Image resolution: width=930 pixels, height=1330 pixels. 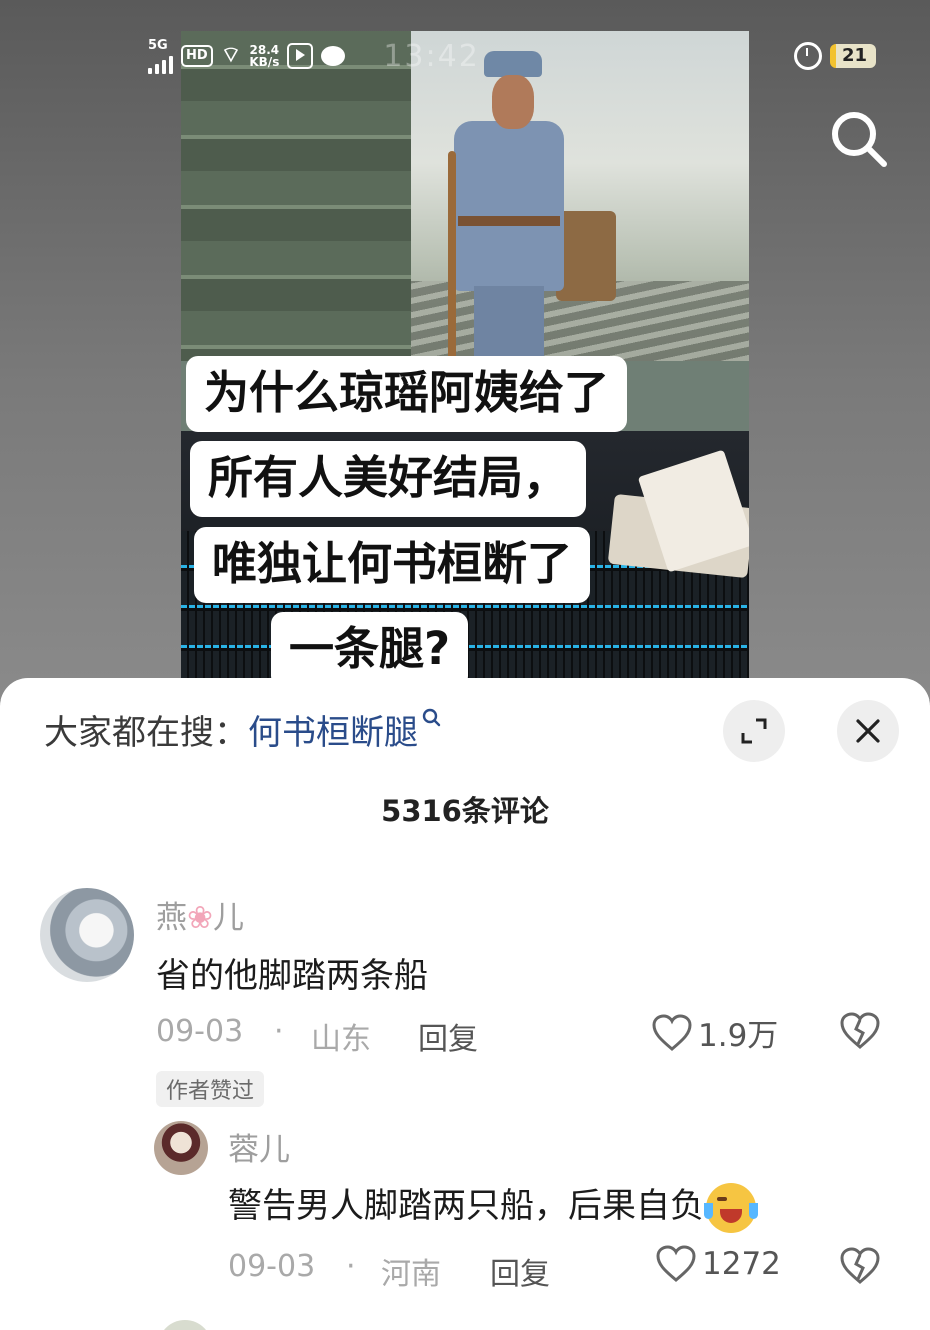 I want to click on like-button: 1.9万, so click(x=715, y=1032).